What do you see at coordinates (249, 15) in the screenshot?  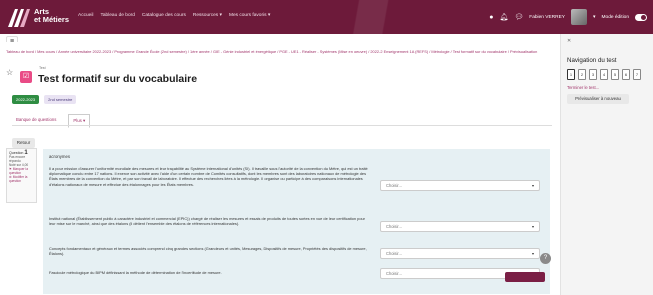 I see `nav-mes-cours-favoris: Mes cours favoris ▾` at bounding box center [249, 15].